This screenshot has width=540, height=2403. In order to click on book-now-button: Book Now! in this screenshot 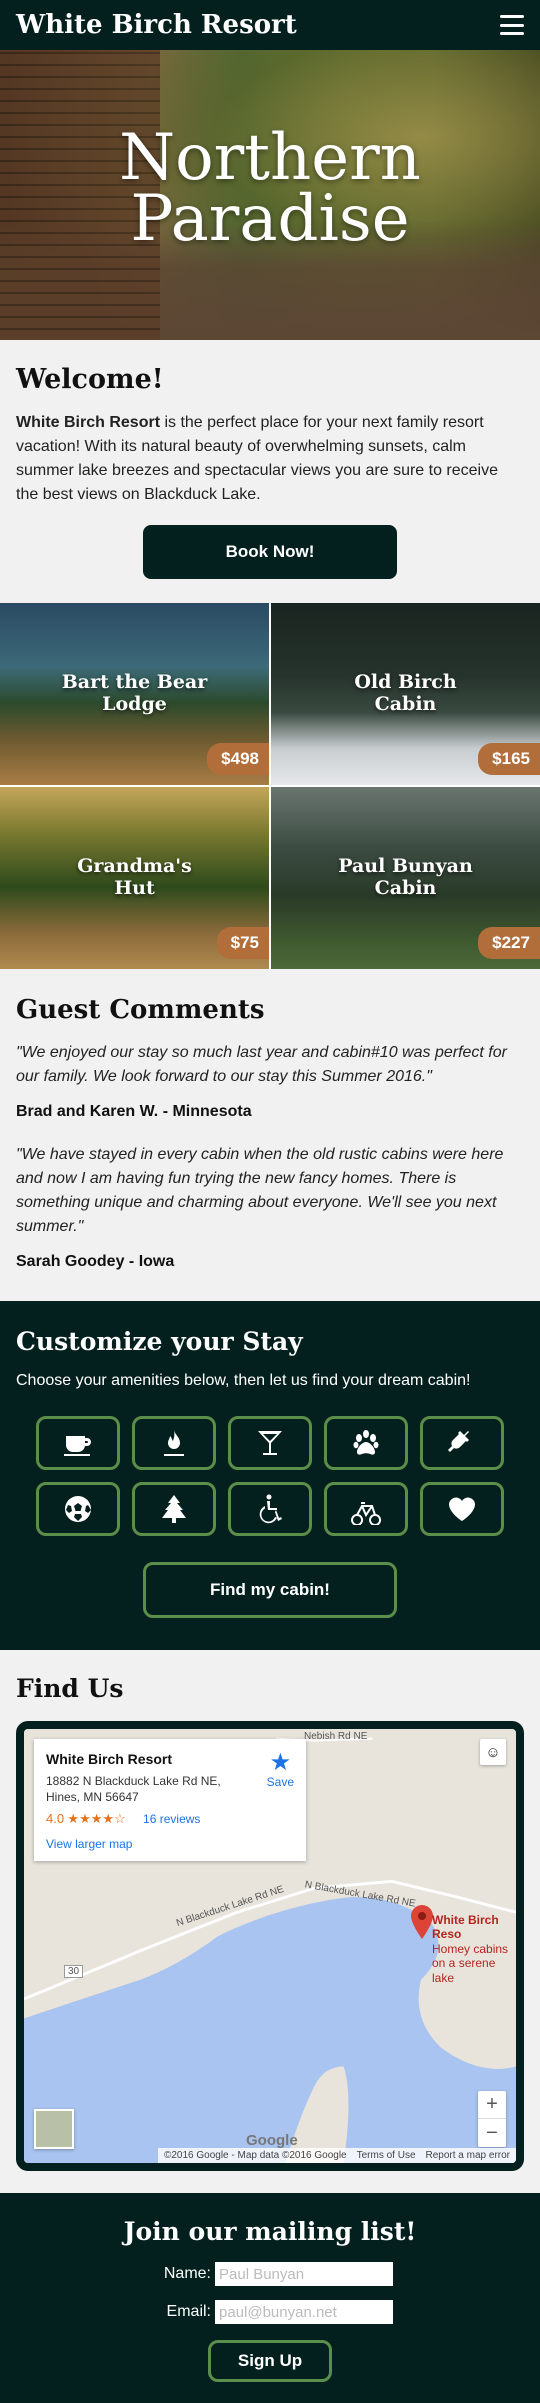, I will do `click(270, 552)`.